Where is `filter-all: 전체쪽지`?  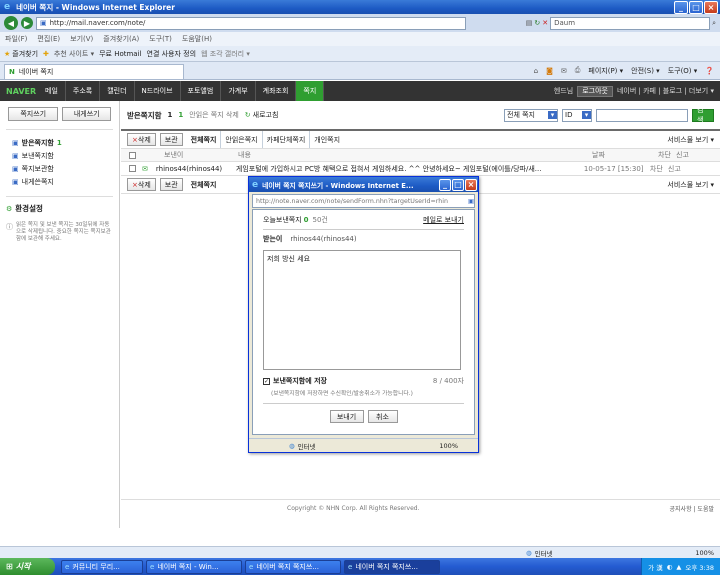 filter-all: 전체쪽지 is located at coordinates (204, 140).